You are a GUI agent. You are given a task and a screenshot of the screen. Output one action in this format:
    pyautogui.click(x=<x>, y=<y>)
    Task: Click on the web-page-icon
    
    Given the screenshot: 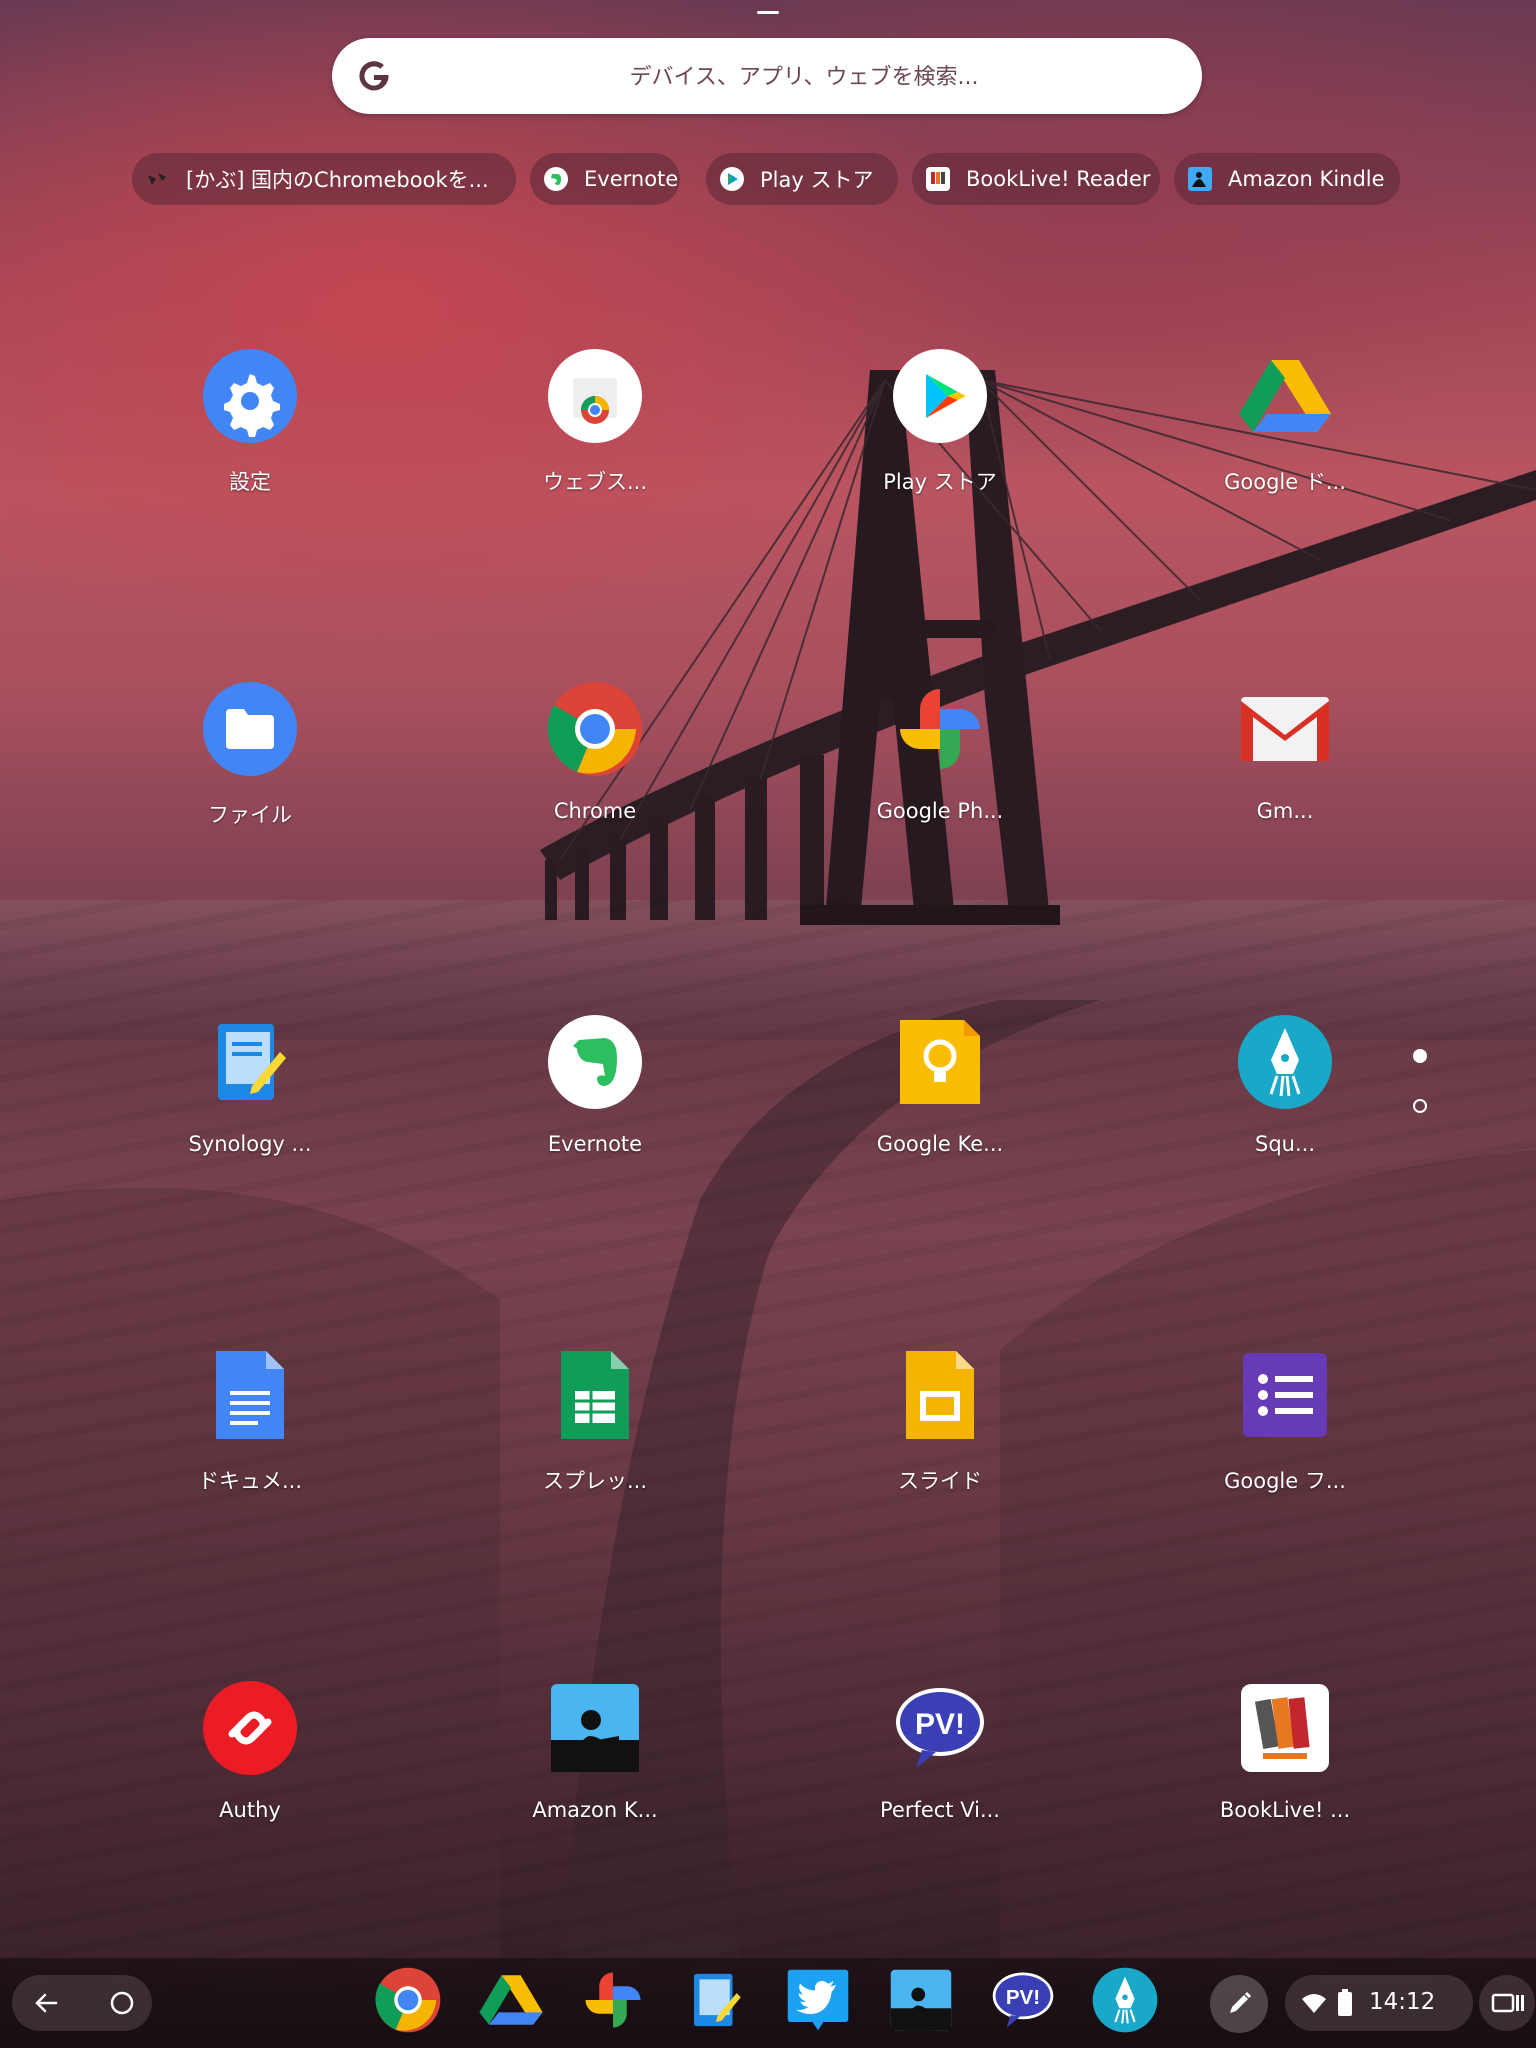 What is the action you would take?
    pyautogui.click(x=157, y=179)
    